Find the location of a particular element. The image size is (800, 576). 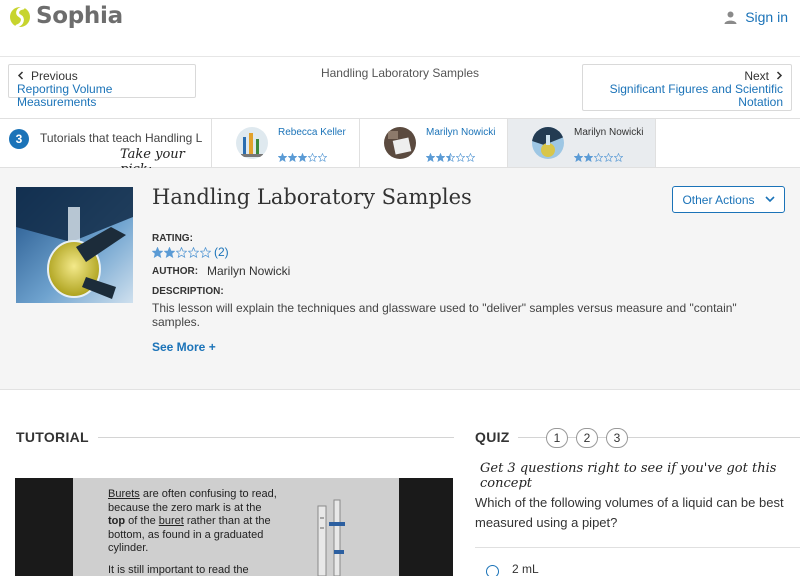

sign-in-link: Sign in is located at coordinates (756, 17).